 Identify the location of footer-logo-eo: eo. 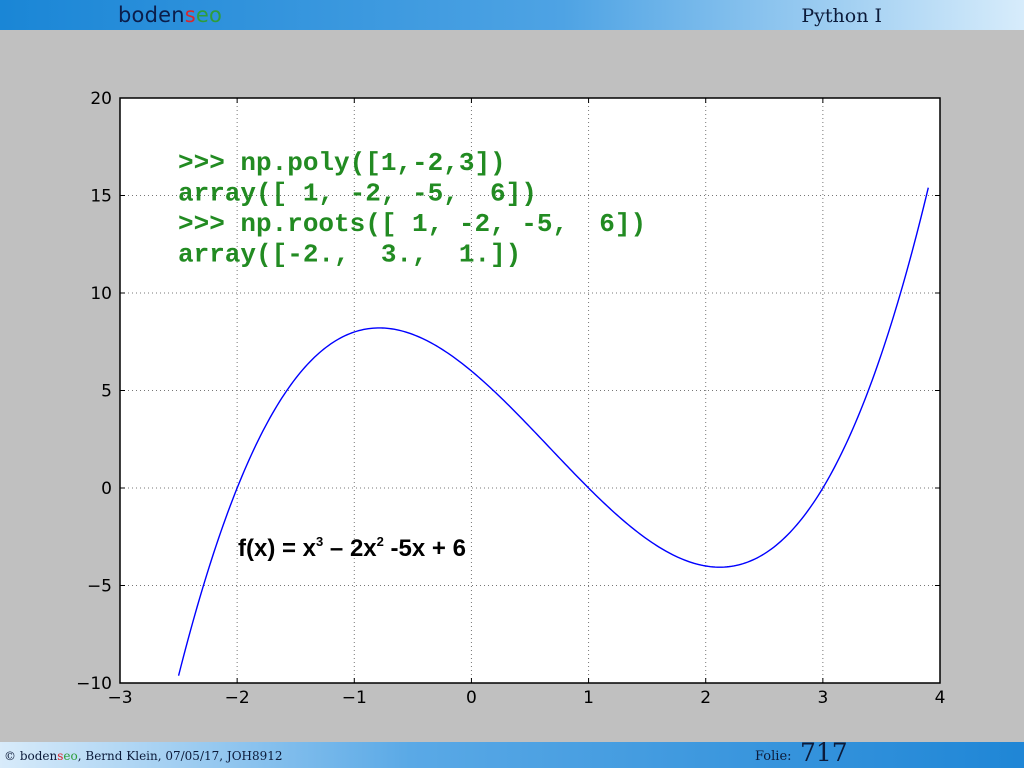
(70, 756).